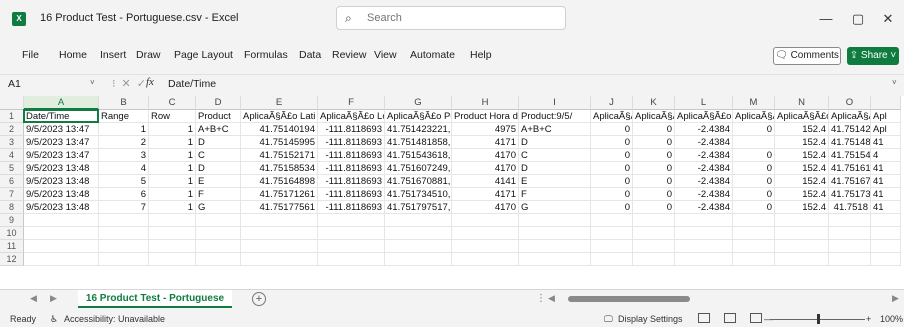 This screenshot has width=904, height=327. I want to click on grid-cell: E, so click(555, 181).